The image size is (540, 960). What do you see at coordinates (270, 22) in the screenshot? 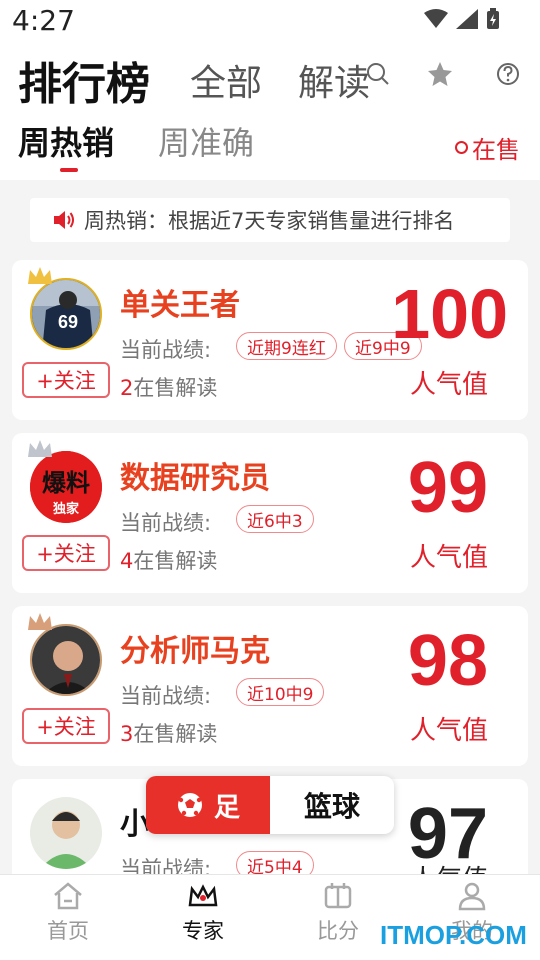
I see `status-bar: 4:27` at bounding box center [270, 22].